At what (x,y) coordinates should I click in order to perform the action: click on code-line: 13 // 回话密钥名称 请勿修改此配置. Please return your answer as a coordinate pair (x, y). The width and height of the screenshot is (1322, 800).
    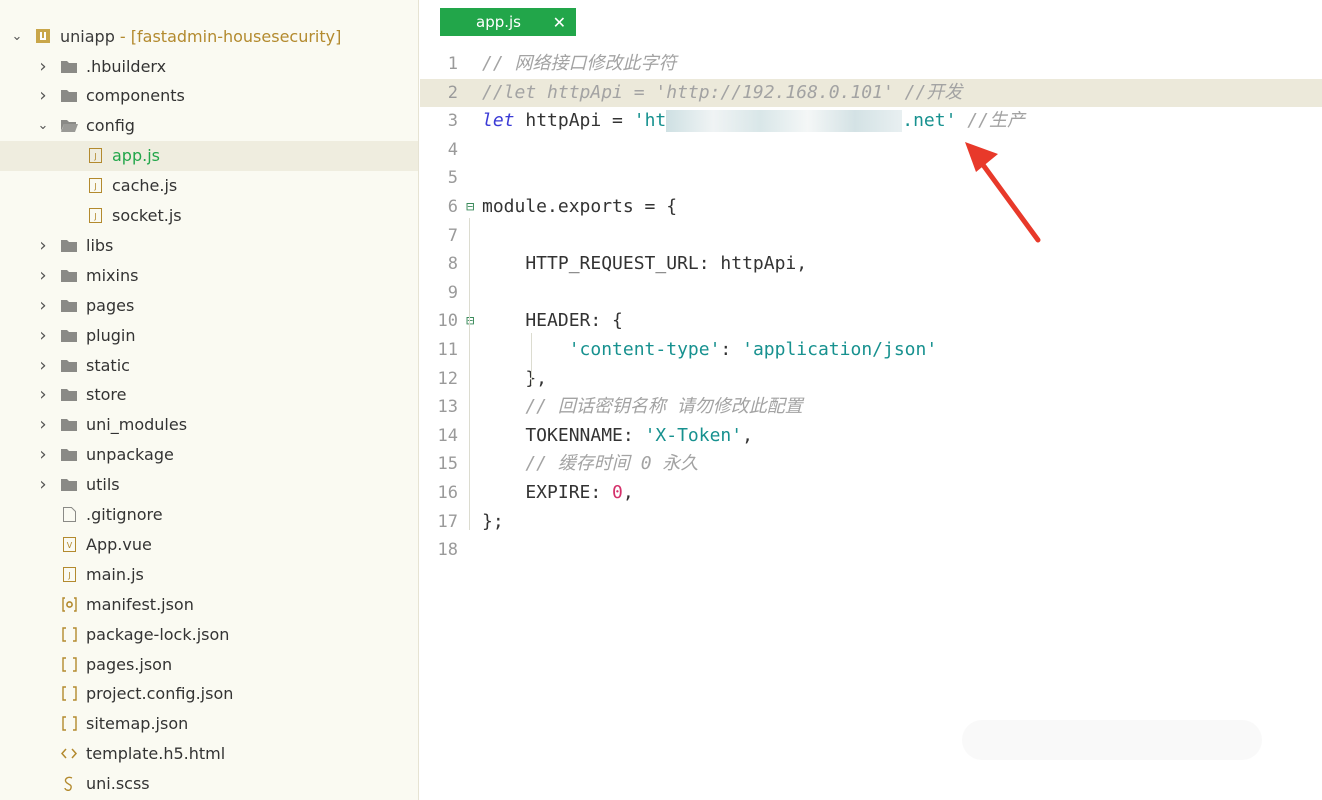
    Looking at the image, I should click on (871, 407).